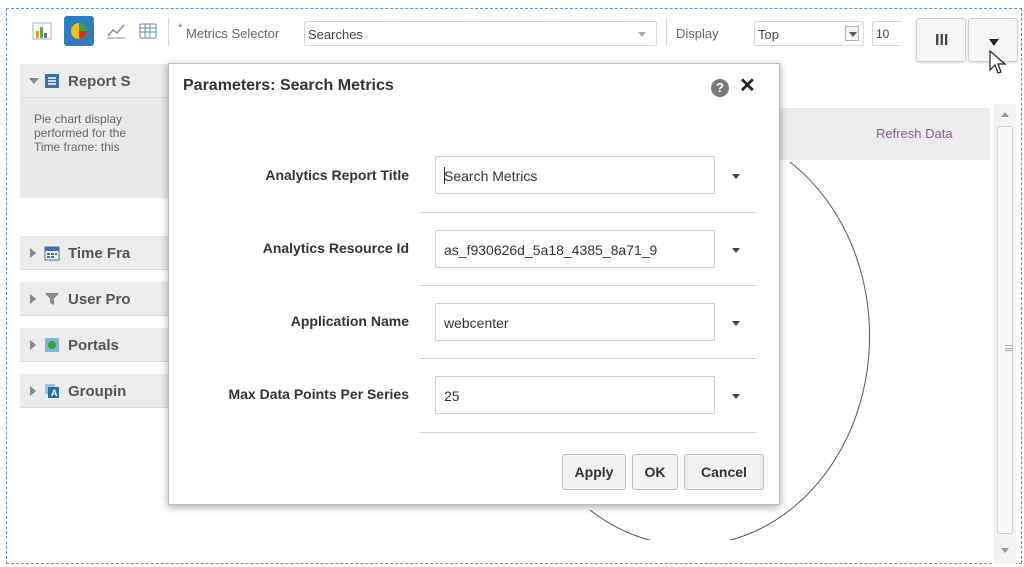 Image resolution: width=1024 pixels, height=567 pixels. Describe the element at coordinates (914, 133) in the screenshot. I see `refresh-data-link: Refresh Data` at that location.